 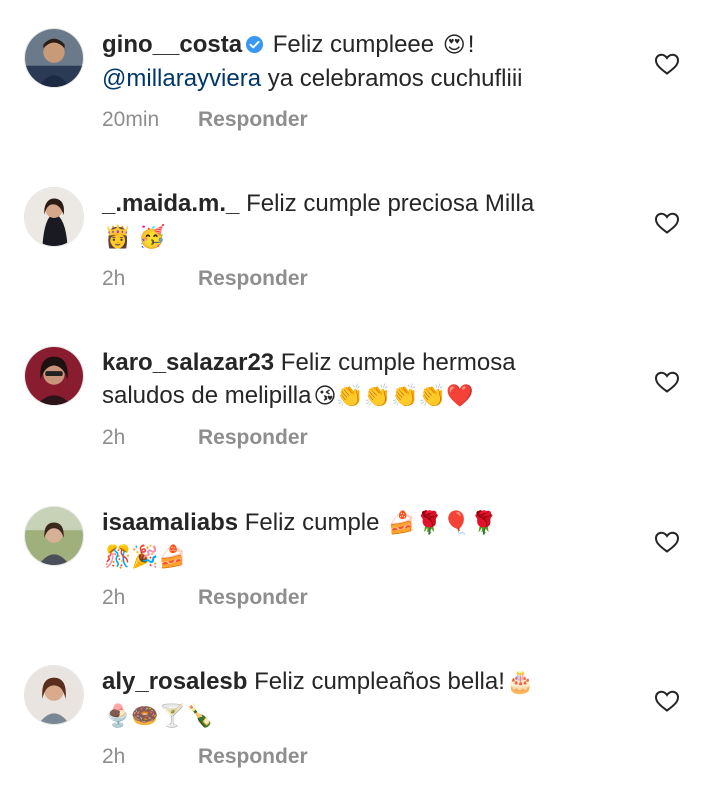 What do you see at coordinates (207, 395) in the screenshot?
I see `comment-body-line2: saludos de melipilla` at bounding box center [207, 395].